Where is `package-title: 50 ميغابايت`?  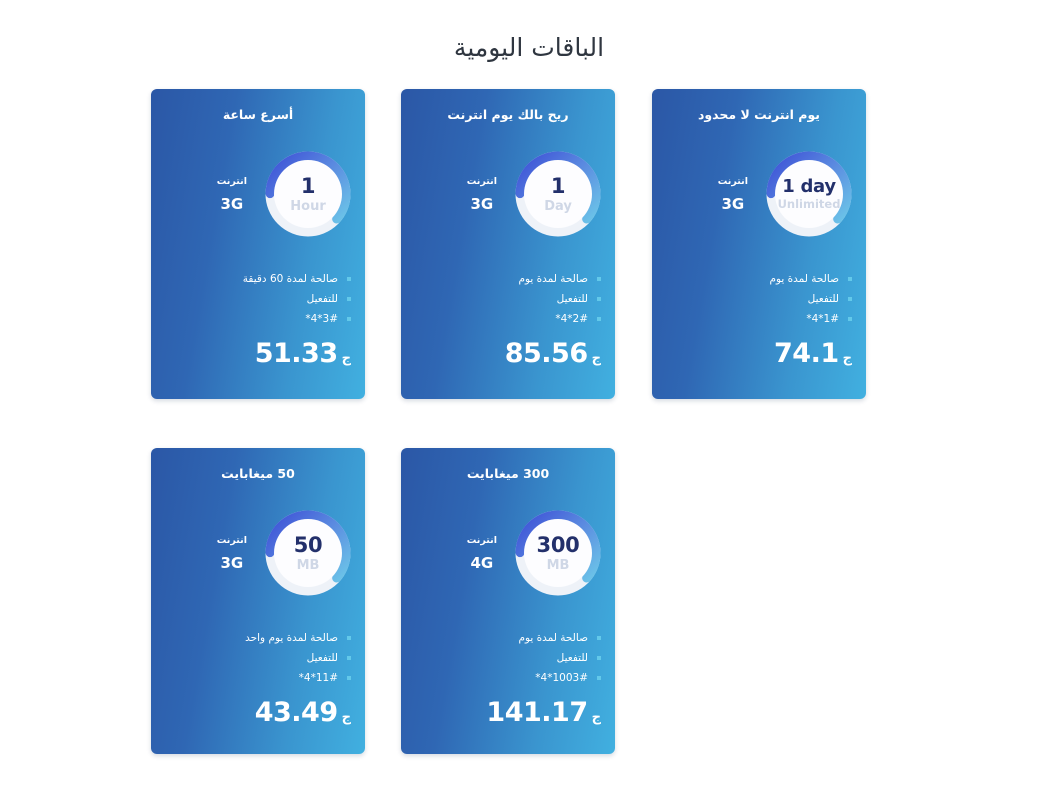 package-title: 50 ميغابايت is located at coordinates (258, 473).